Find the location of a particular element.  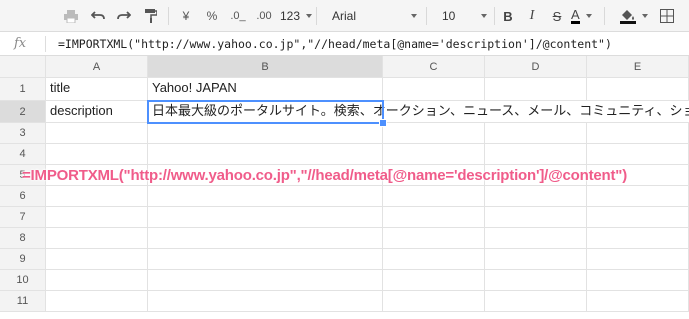

cell-d1 is located at coordinates (536, 89).